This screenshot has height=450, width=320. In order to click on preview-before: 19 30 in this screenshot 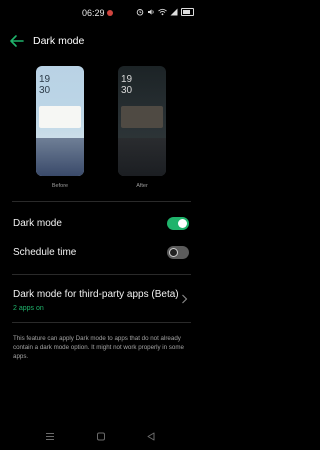, I will do `click(60, 121)`.